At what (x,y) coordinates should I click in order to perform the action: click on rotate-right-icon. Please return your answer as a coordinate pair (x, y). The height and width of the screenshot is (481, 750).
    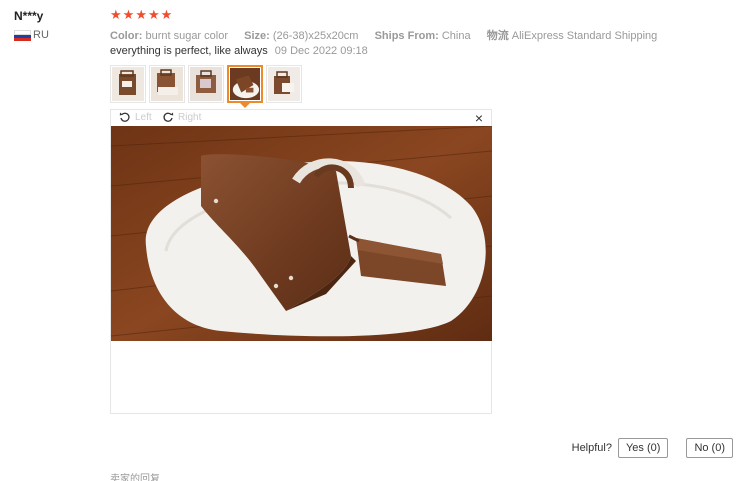
    Looking at the image, I should click on (168, 117).